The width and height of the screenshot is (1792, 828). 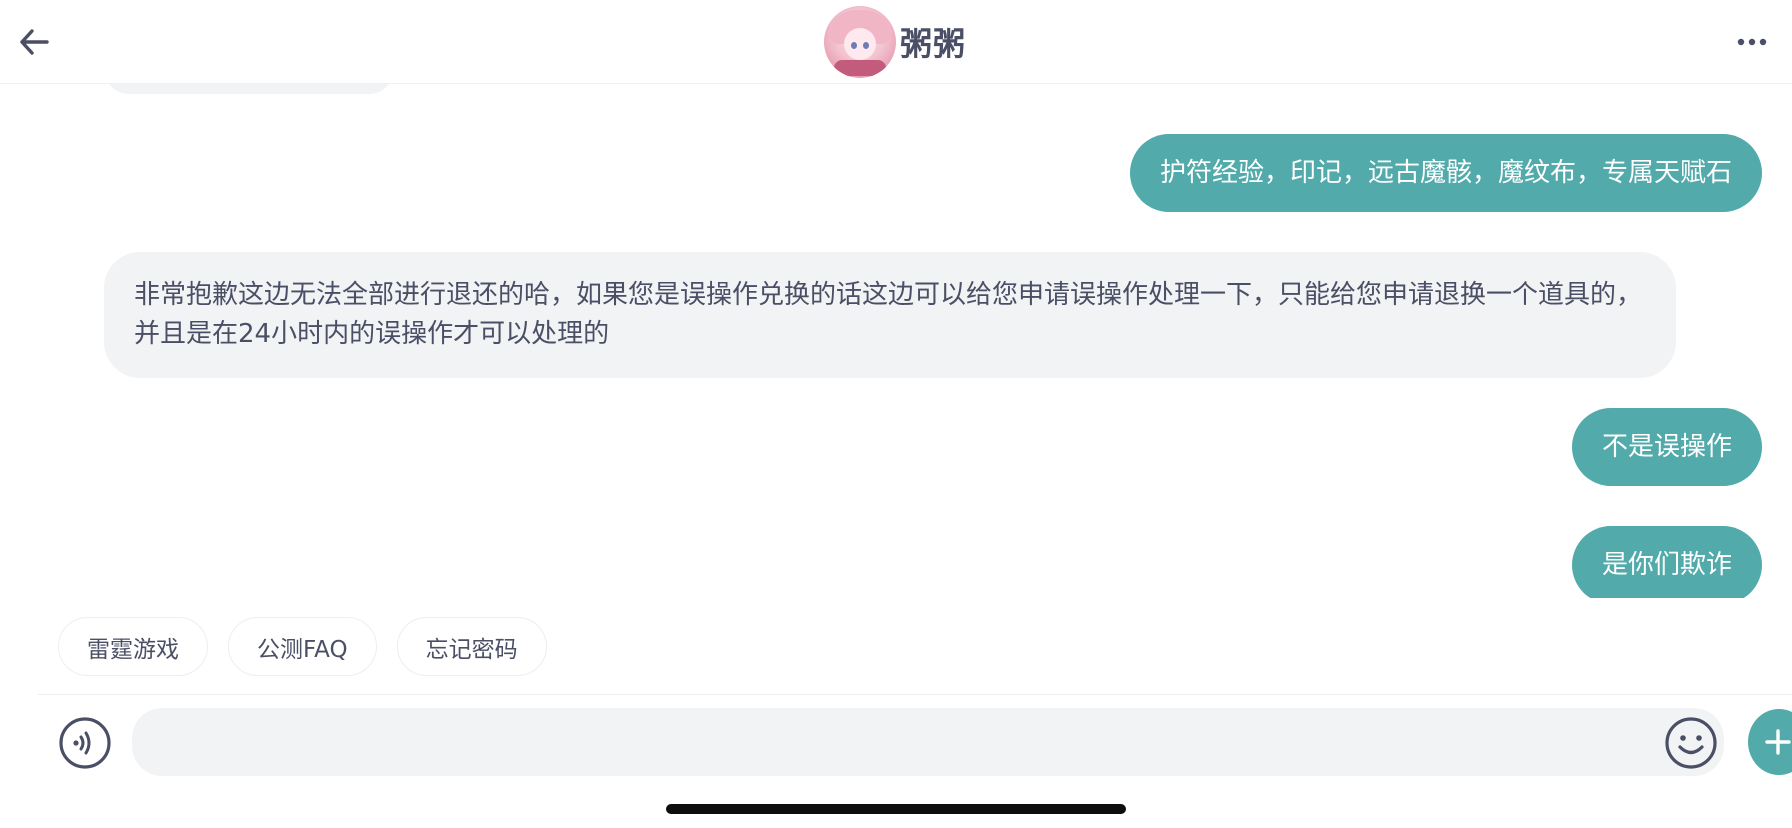 I want to click on voice-icon, so click(x=85, y=743).